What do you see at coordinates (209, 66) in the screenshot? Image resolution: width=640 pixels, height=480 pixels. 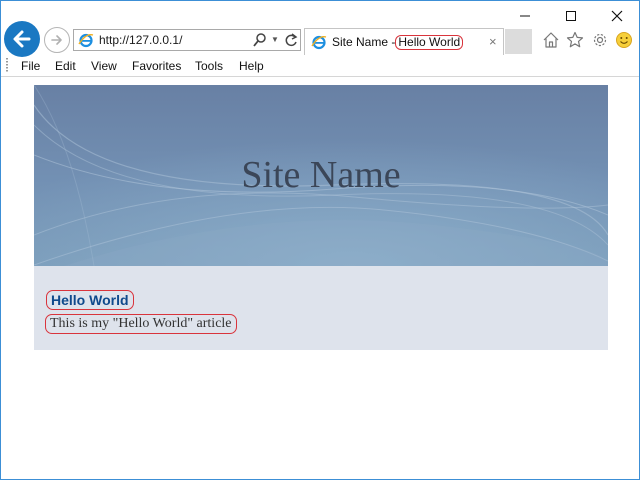 I see `menu-tools: Tools` at bounding box center [209, 66].